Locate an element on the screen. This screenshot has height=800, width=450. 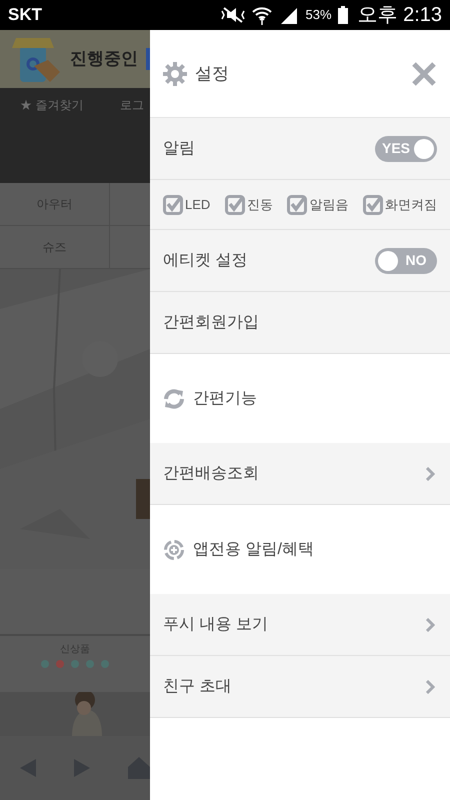
home-icon is located at coordinates (139, 768).